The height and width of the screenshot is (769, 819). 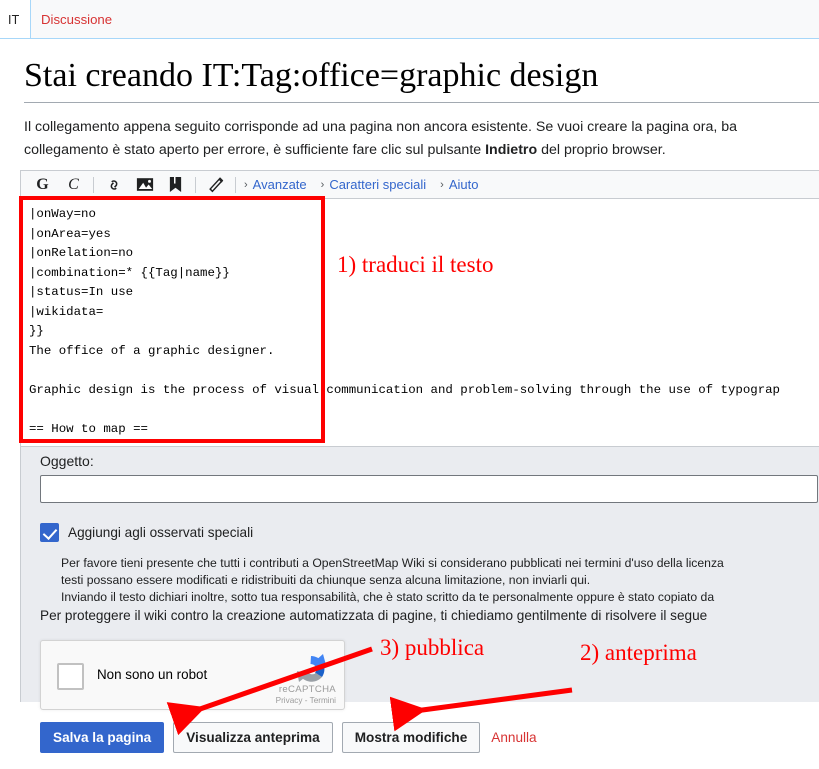 I want to click on recaptcha-label: Non sono un robot, so click(x=152, y=674).